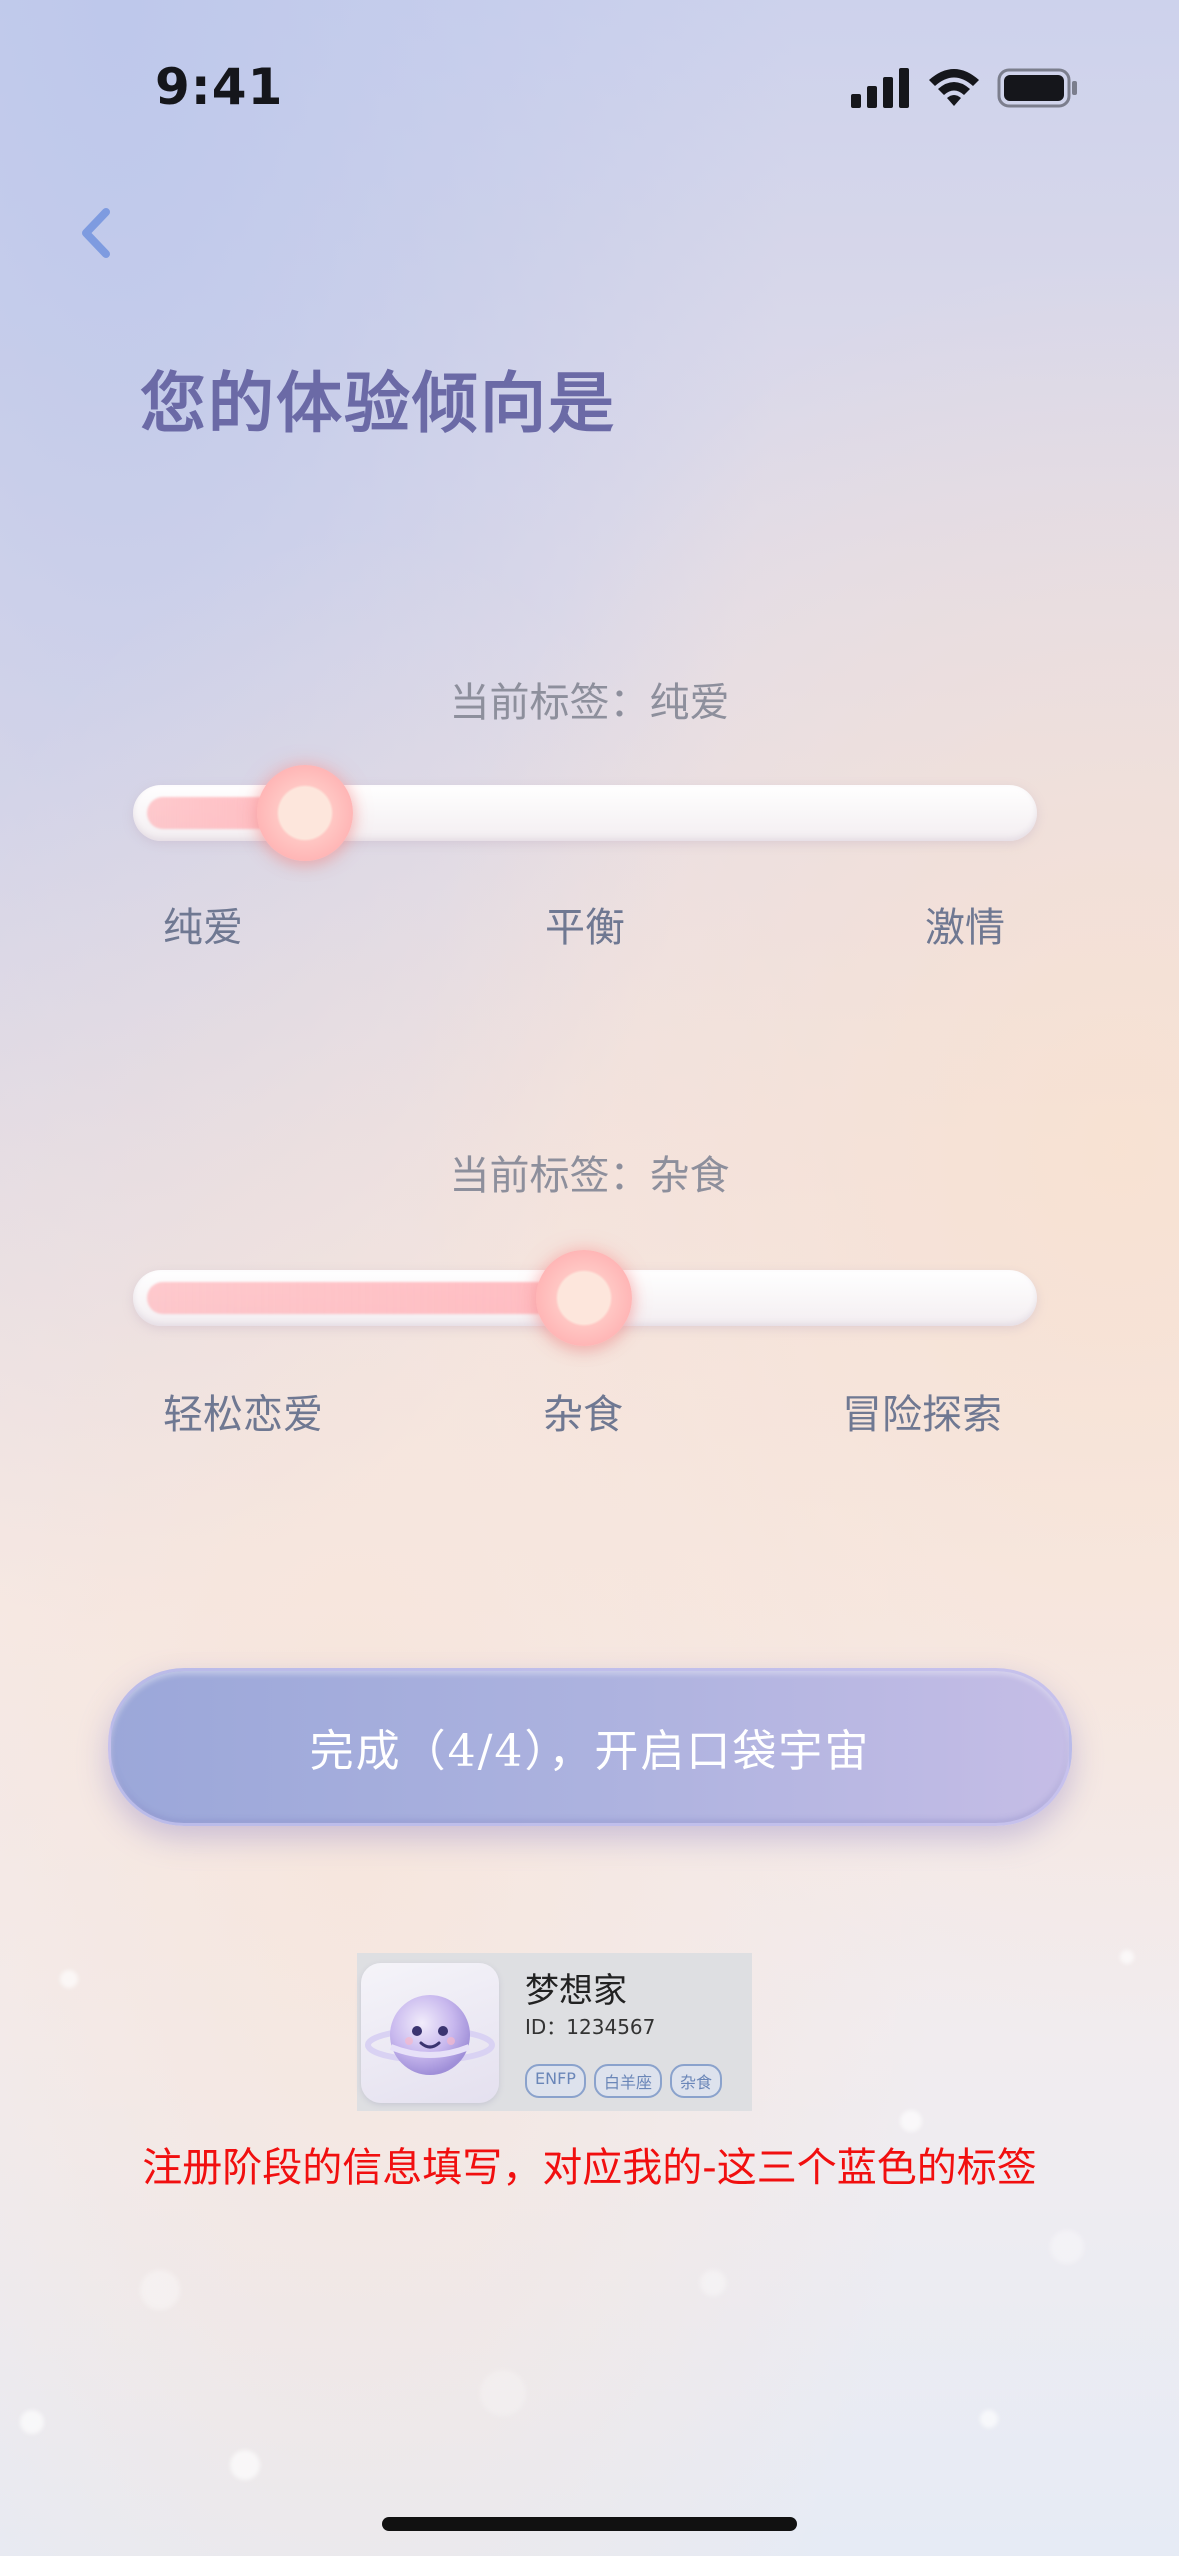 The height and width of the screenshot is (2556, 1179). I want to click on annotation-note: 注册阶段的信息填写，对应我的-这三个蓝色的标签, so click(589, 2168).